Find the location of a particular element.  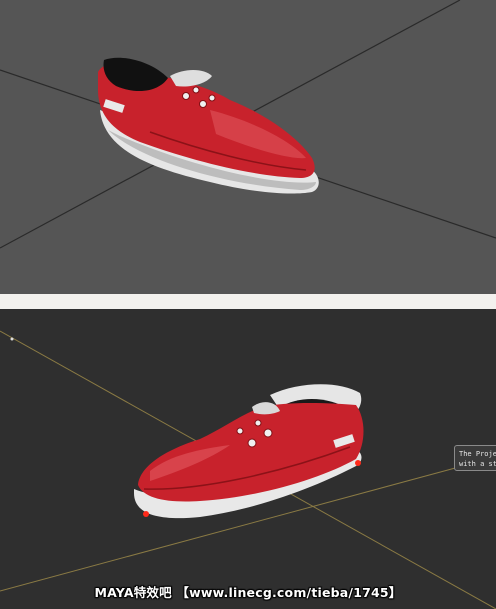

pivot-marker is located at coordinates (12, 339).